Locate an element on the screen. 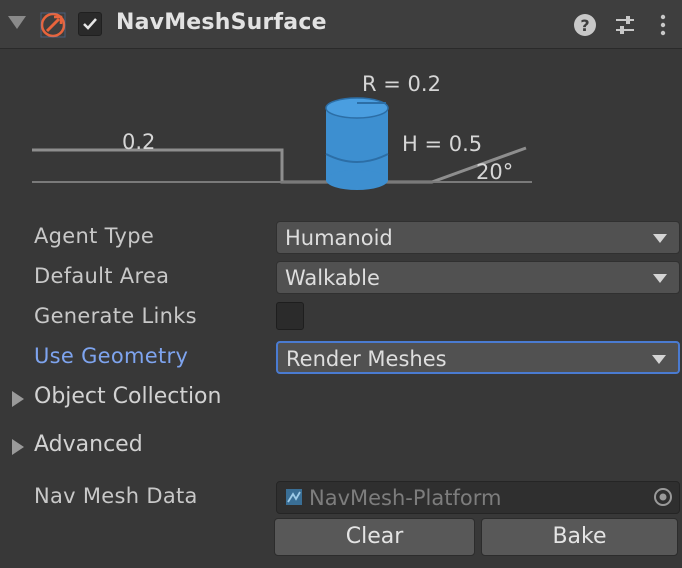 This screenshot has height=568, width=682. nav-mesh-data-value: NavMesh-Platform is located at coordinates (405, 498).